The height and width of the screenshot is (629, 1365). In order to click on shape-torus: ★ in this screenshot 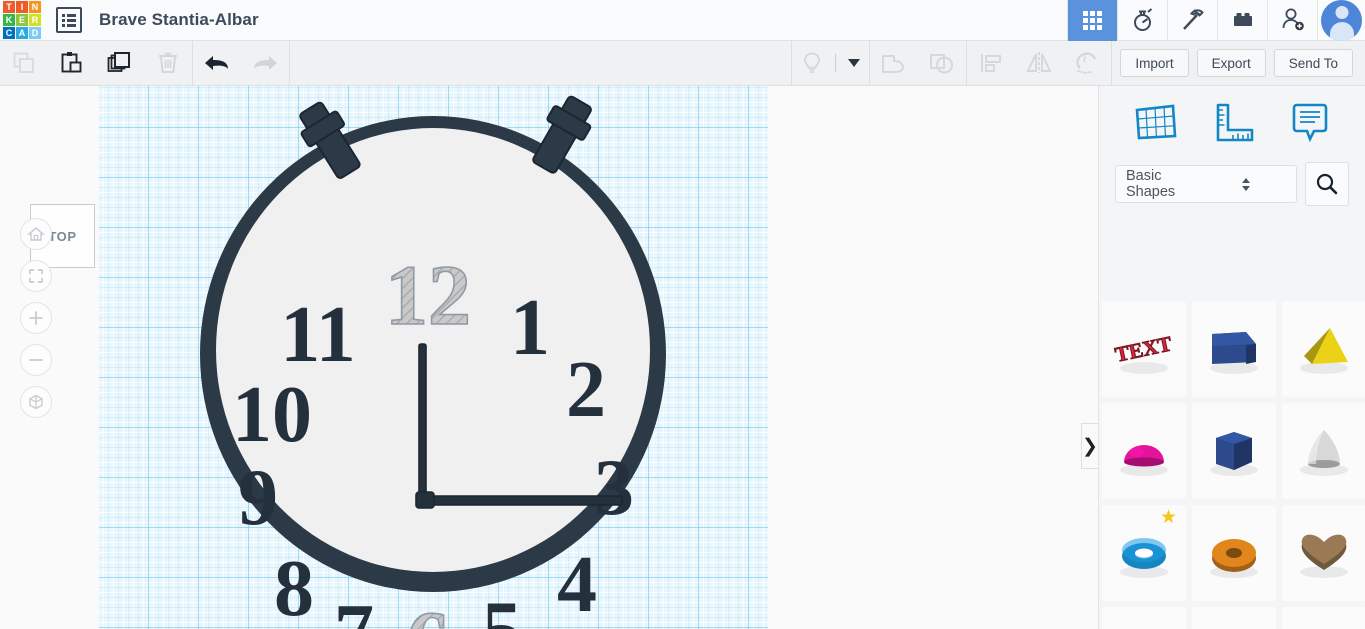, I will do `click(1144, 553)`.